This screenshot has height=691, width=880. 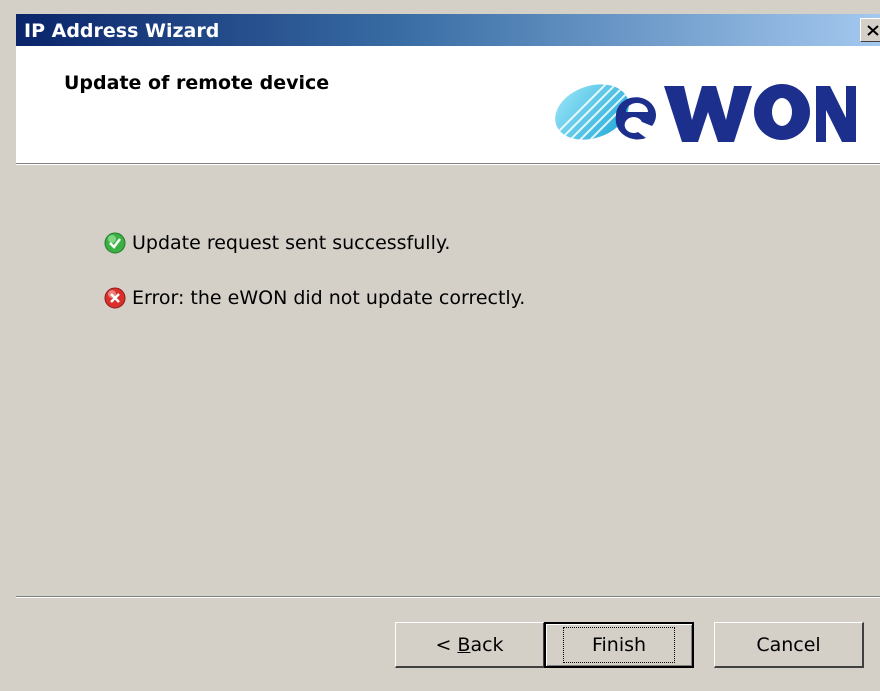 I want to click on page-title: Update of remote device, so click(x=197, y=83).